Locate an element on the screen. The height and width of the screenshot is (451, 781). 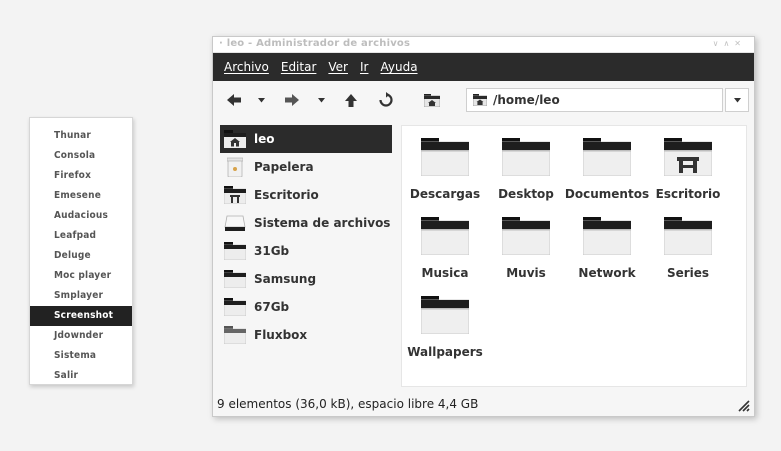
menu-item-salir: Salir is located at coordinates (81, 376).